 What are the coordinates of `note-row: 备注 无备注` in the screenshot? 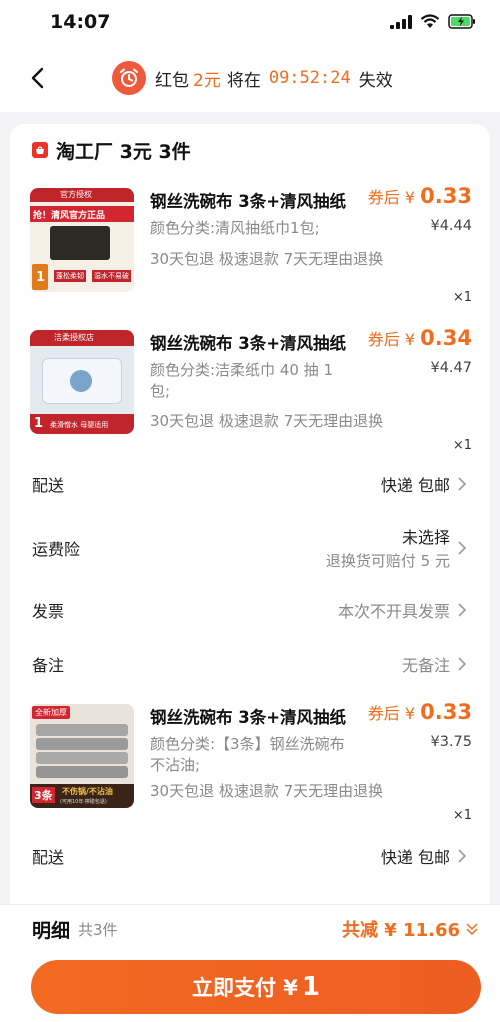 It's located at (250, 667).